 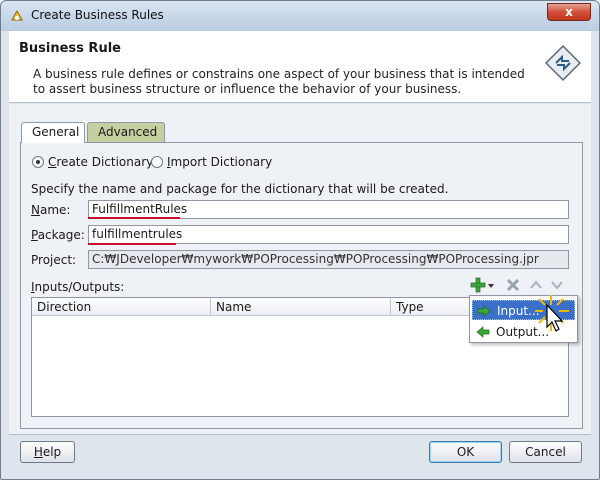 What do you see at coordinates (157, 162) in the screenshot?
I see `import-dictionary-radio` at bounding box center [157, 162].